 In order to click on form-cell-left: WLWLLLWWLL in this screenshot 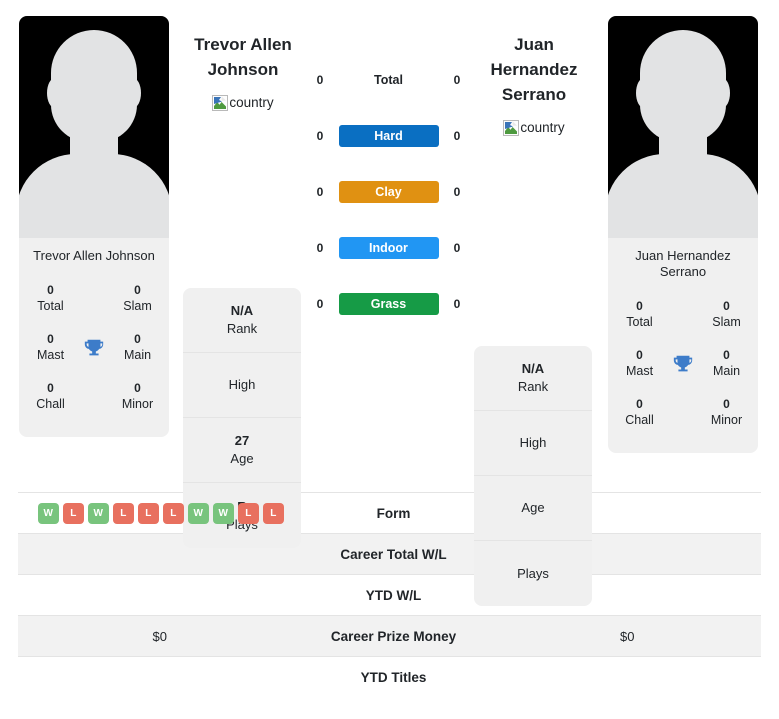, I will do `click(156, 513)`.